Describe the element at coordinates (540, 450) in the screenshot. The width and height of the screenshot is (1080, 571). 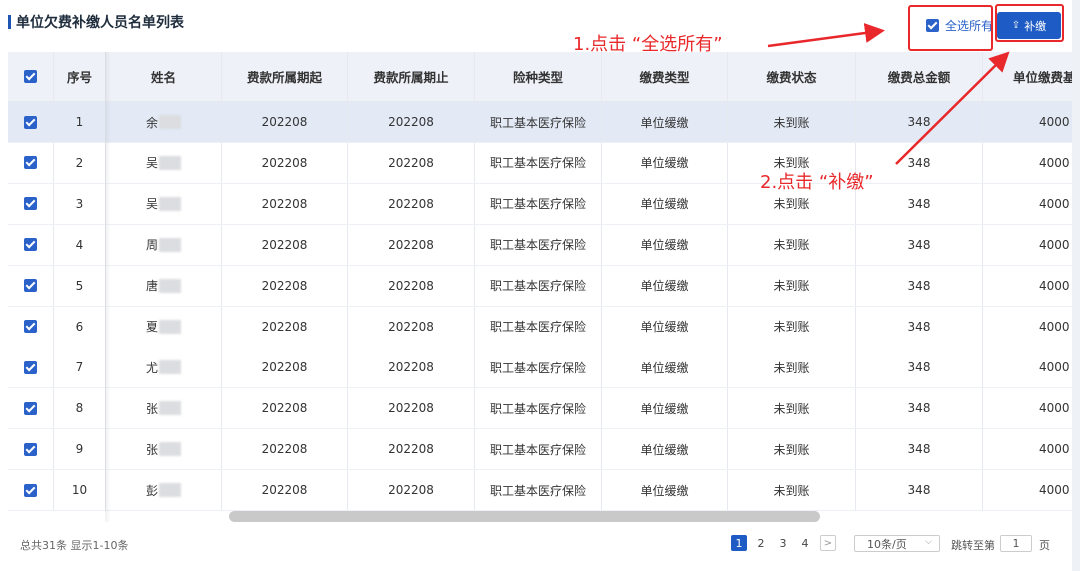
I see `table-row: 9 张 202208 202208 职工基本医疗保险 单位缓缴 未到账 348 4000` at that location.